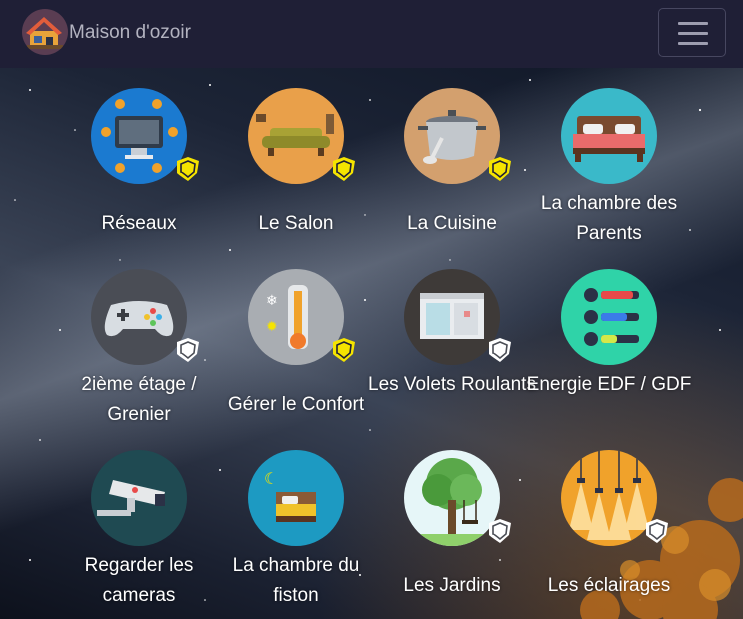 The width and height of the screenshot is (743, 619). I want to click on child-bed-icon: ☾, so click(296, 498).